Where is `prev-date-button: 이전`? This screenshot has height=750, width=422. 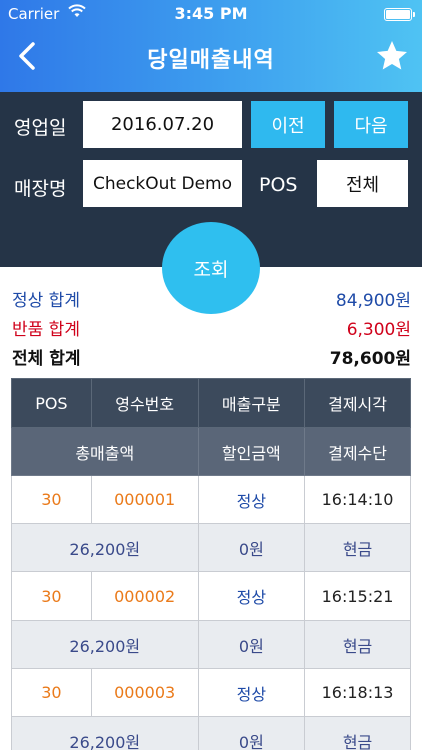 prev-date-button: 이전 is located at coordinates (288, 124).